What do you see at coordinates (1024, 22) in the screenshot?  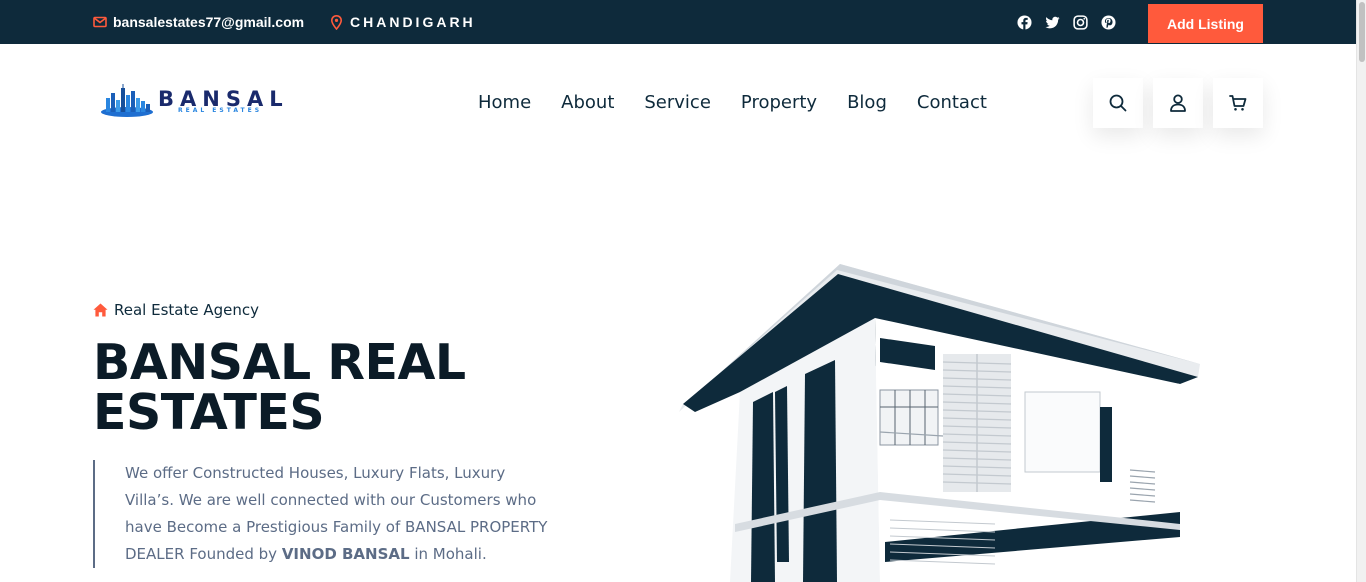 I see `facebook-icon` at bounding box center [1024, 22].